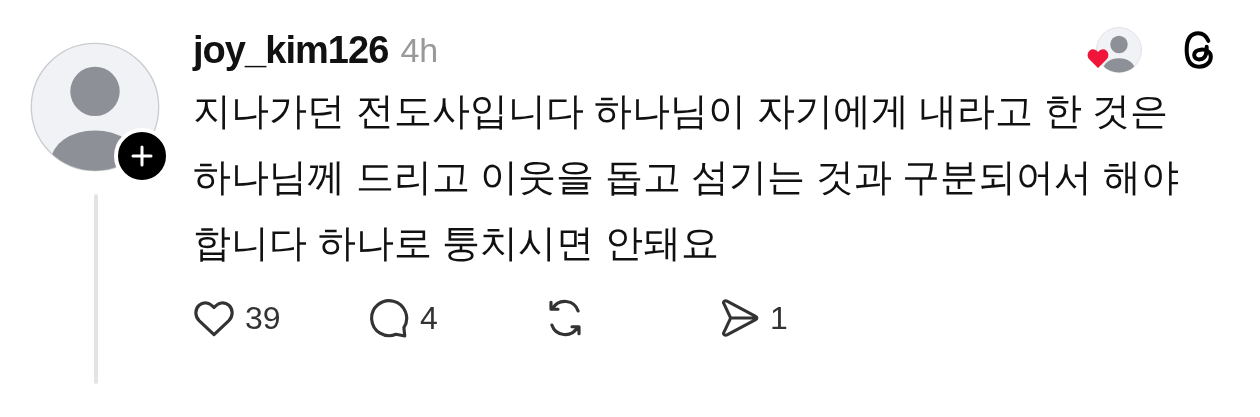 Image resolution: width=1260 pixels, height=417 pixels. I want to click on action-count: 39, so click(263, 318).